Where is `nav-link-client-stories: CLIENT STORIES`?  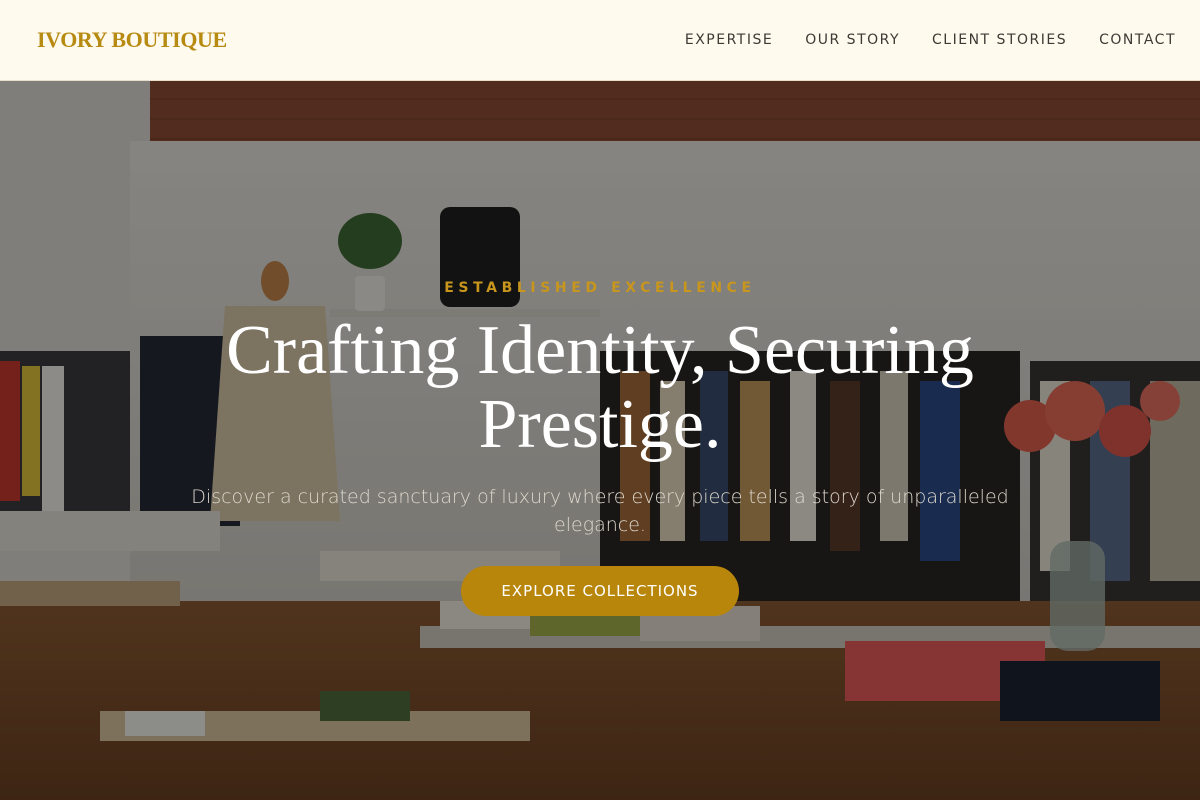 nav-link-client-stories: CLIENT STORIES is located at coordinates (999, 40).